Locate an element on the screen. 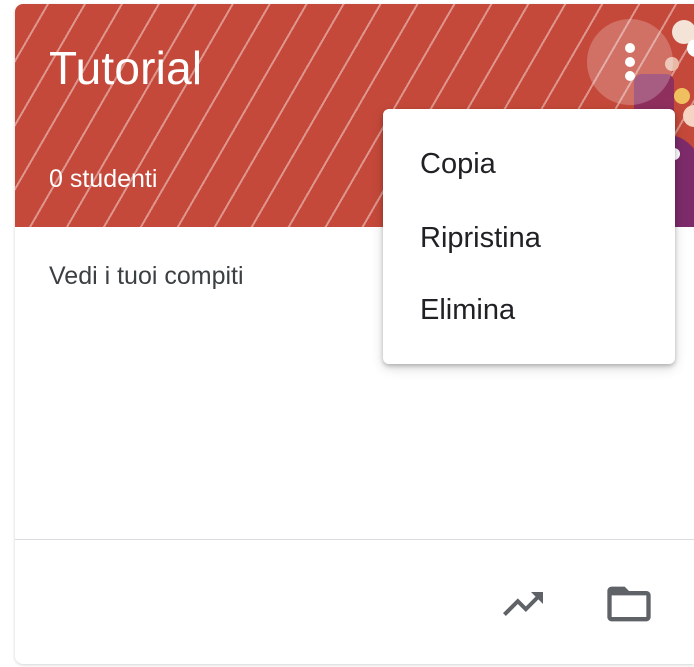 This screenshot has height=667, width=694. more-vert-icon is located at coordinates (630, 62).